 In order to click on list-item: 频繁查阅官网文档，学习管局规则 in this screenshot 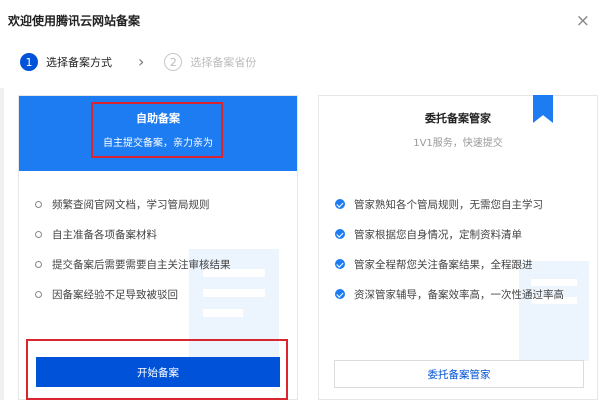, I will do `click(133, 204)`.